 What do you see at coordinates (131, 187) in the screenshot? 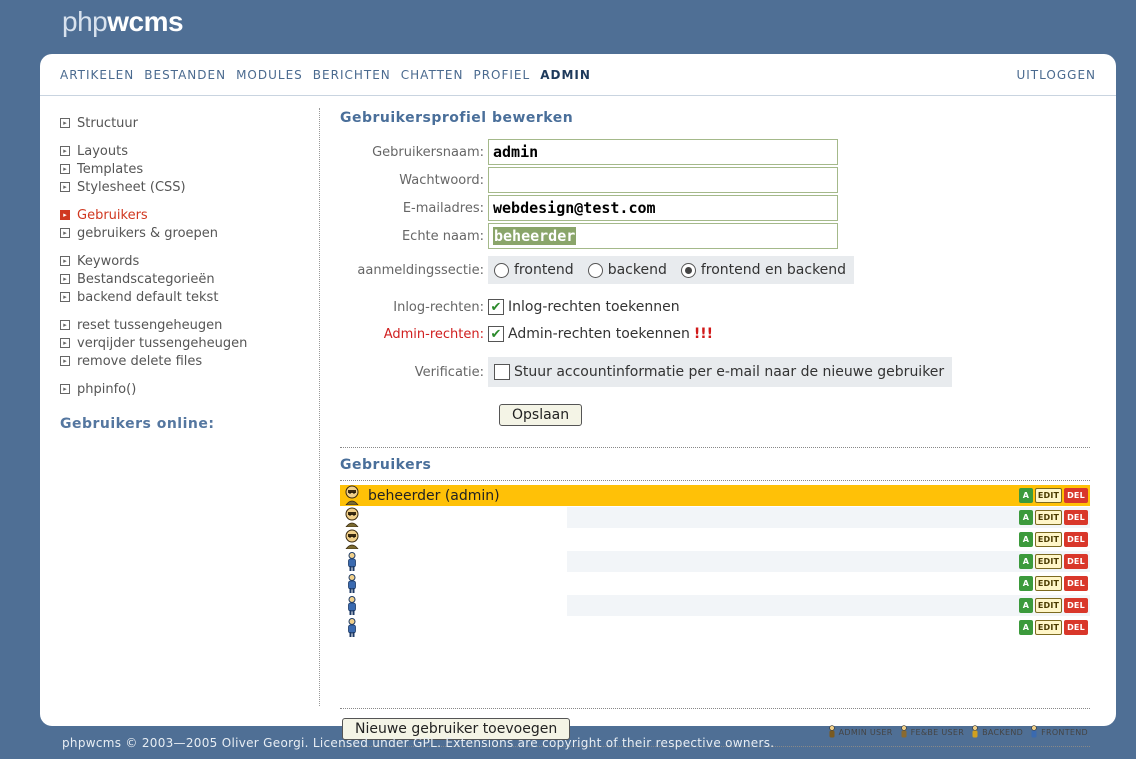
I see `sidebar-item-label: Stylesheet (CSS)` at bounding box center [131, 187].